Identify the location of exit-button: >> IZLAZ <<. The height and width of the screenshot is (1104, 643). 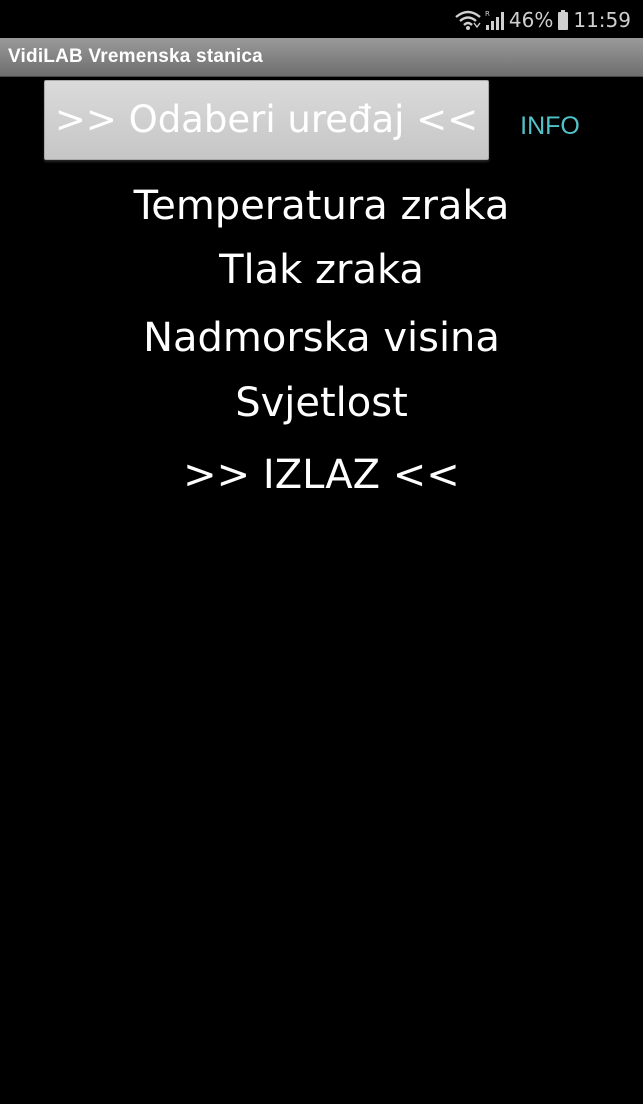
(321, 475).